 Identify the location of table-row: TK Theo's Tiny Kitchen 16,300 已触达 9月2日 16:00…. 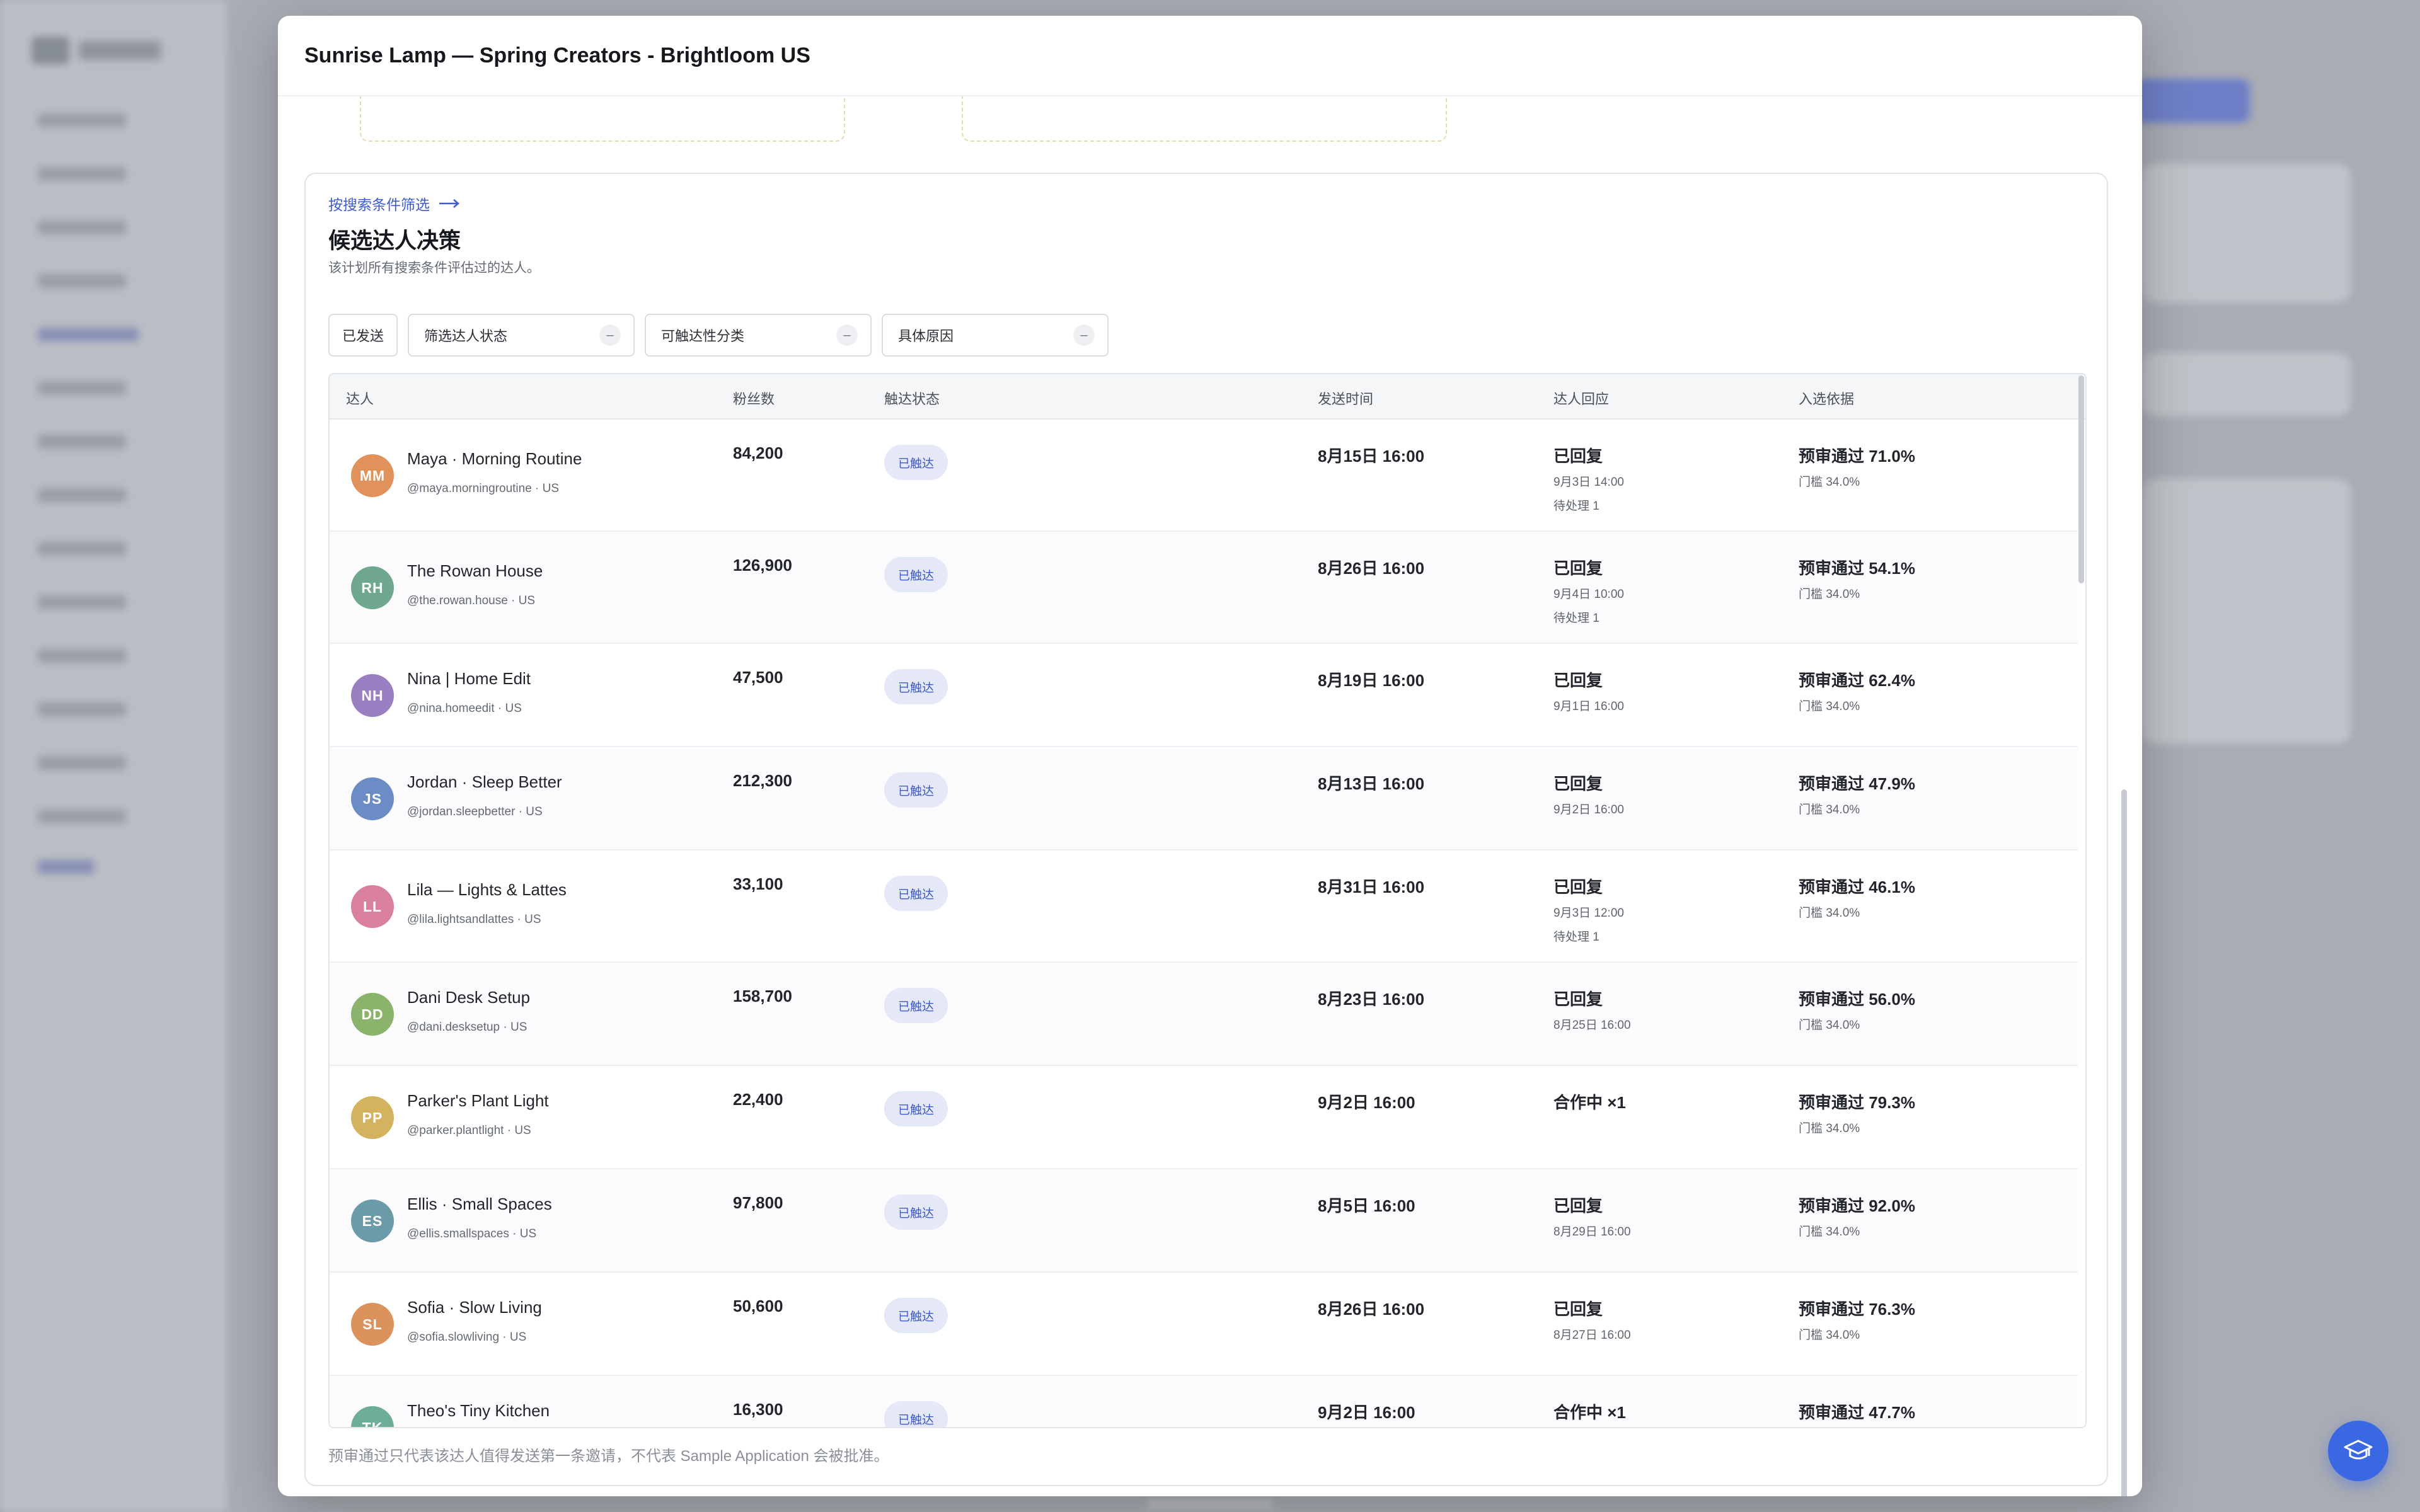
(1204, 1401).